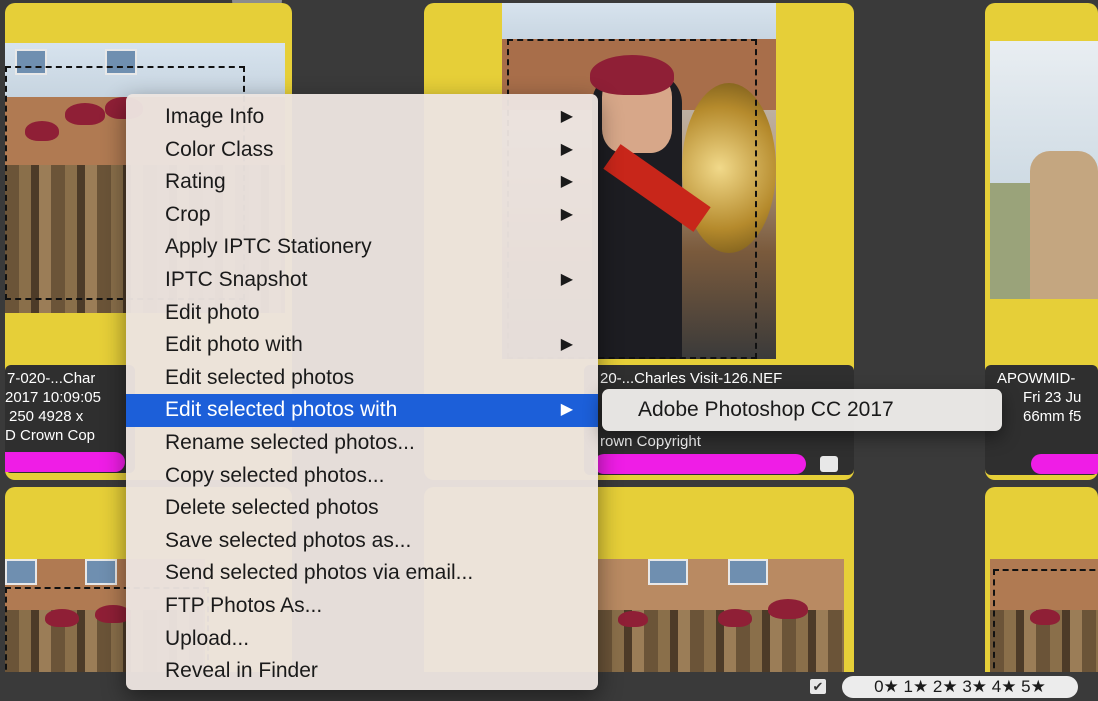 The width and height of the screenshot is (1098, 701). I want to click on menu-item-apply-iptc-stationery: Apply IPTC Stationery, so click(362, 247).